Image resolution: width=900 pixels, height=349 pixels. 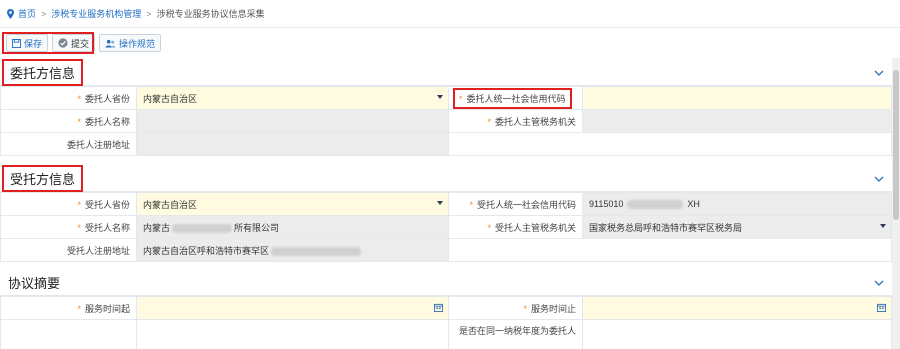 I want to click on client-address-label: 委托人注册地址, so click(x=68, y=144).